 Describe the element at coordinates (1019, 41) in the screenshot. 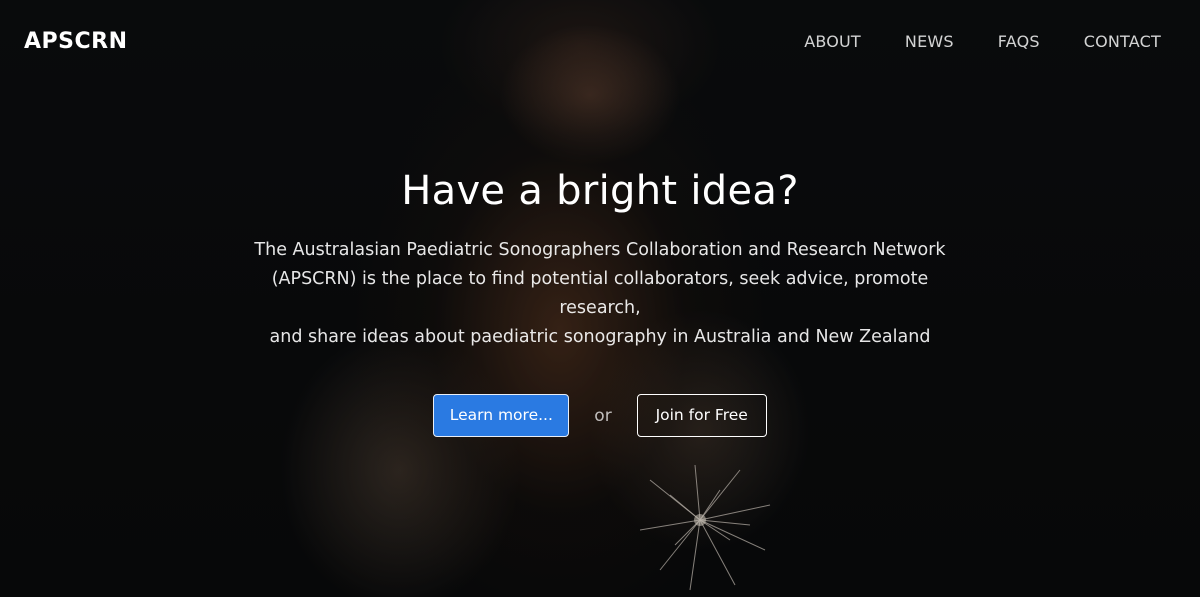

I see `nav-link-faqs: FAQS` at that location.